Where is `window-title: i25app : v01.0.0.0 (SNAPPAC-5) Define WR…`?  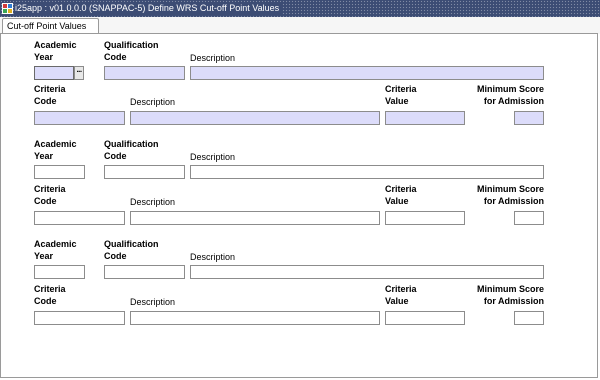
window-title: i25app : v01.0.0.0 (SNAPPAC-5) Define WR… is located at coordinates (148, 8).